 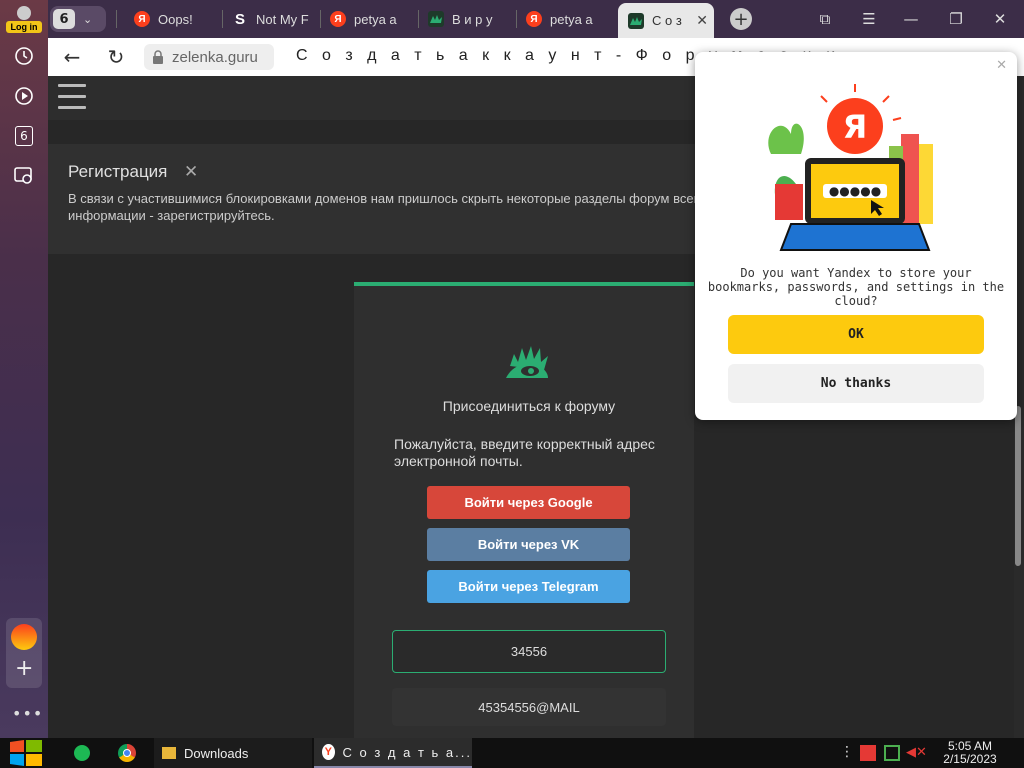 I want to click on login-vk-button: Войти через VK, so click(x=528, y=544).